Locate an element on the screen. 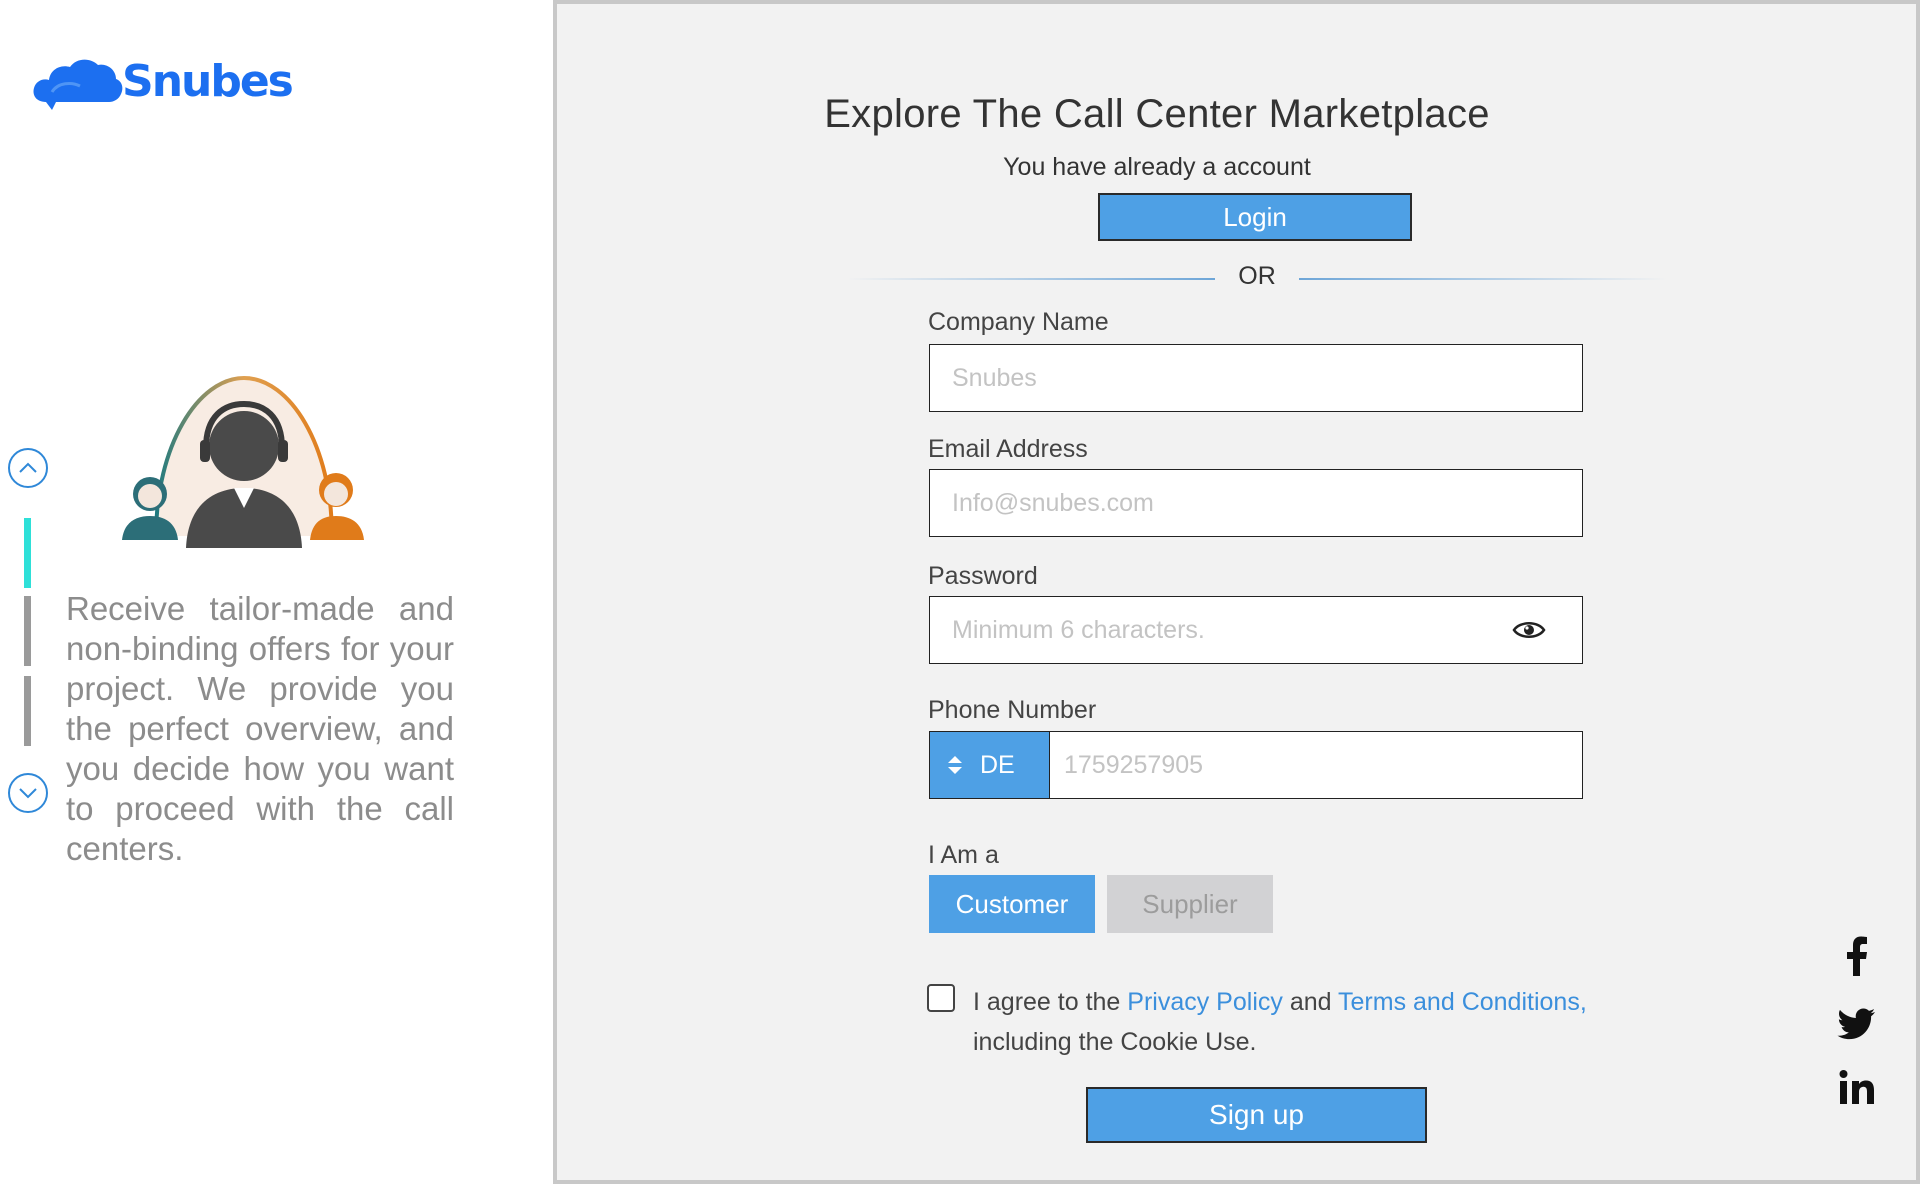 The height and width of the screenshot is (1184, 1920). phone-label: Phone Number is located at coordinates (1012, 710).